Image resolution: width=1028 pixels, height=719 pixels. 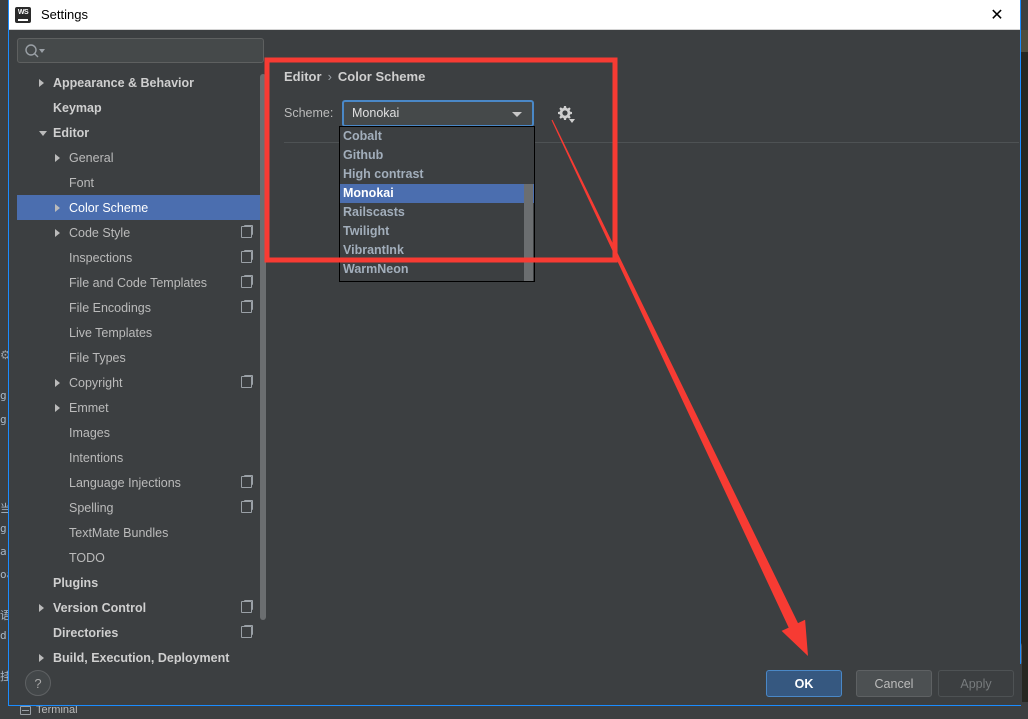 What do you see at coordinates (140, 357) in the screenshot?
I see `sidebar-item-file-types: File Types` at bounding box center [140, 357].